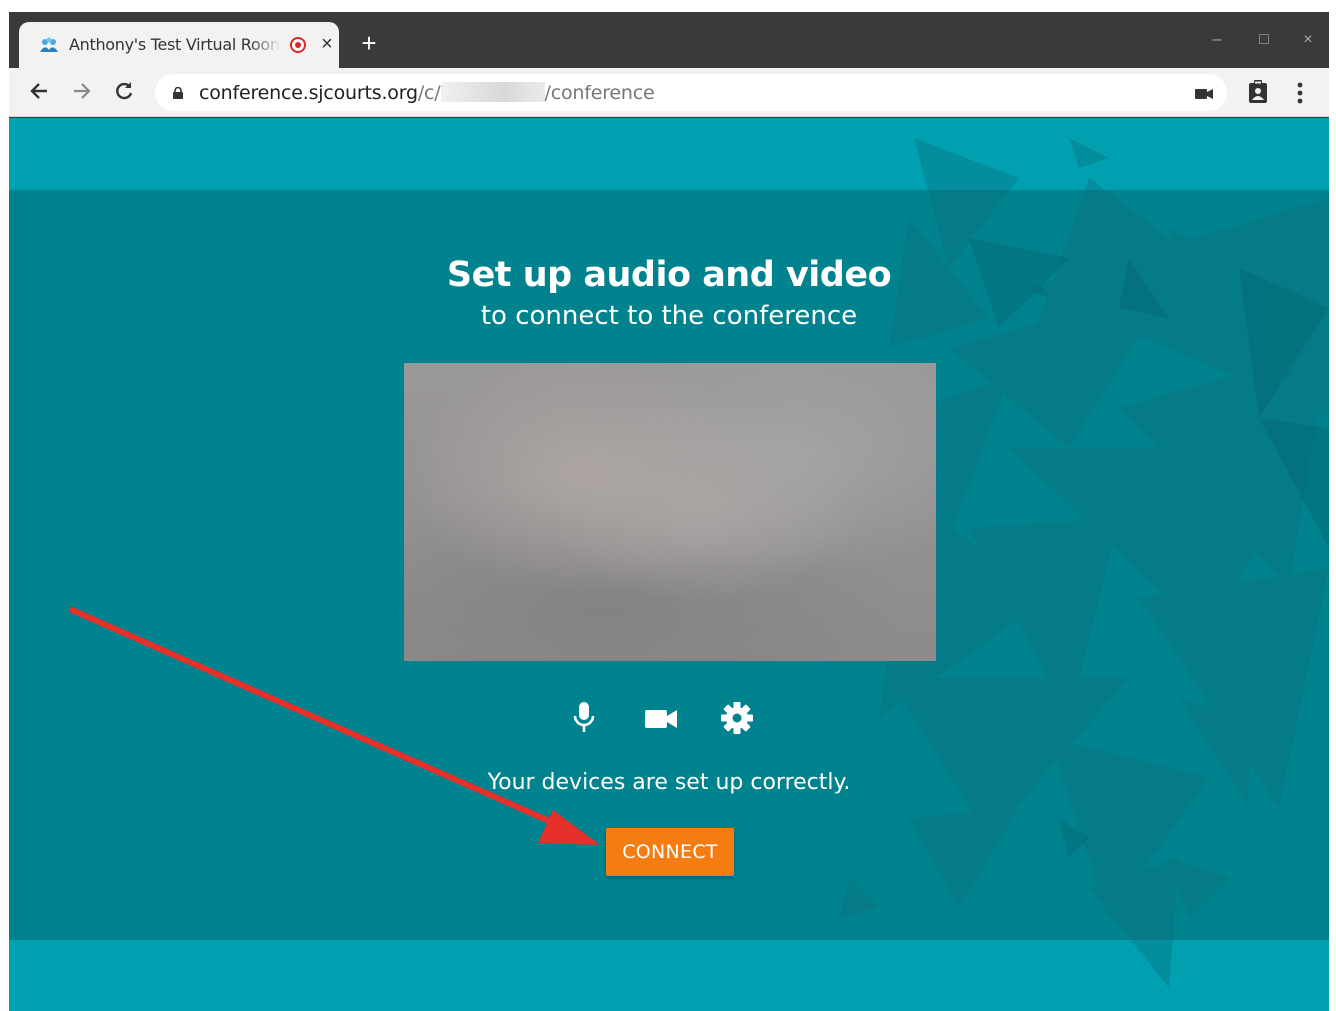  Describe the element at coordinates (82, 91) in the screenshot. I see `forward-arrow-icon` at that location.